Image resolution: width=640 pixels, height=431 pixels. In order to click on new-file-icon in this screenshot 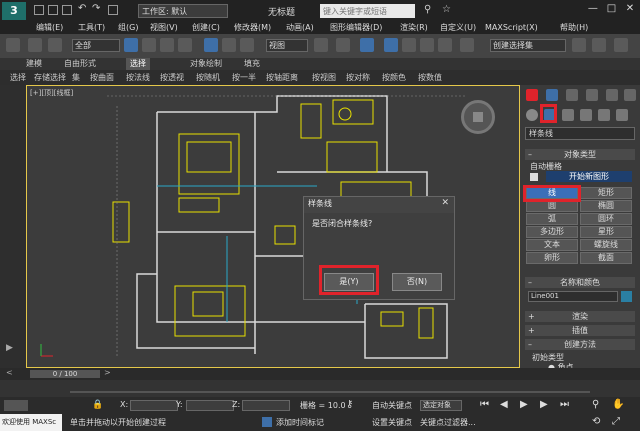, I will do `click(39, 10)`.